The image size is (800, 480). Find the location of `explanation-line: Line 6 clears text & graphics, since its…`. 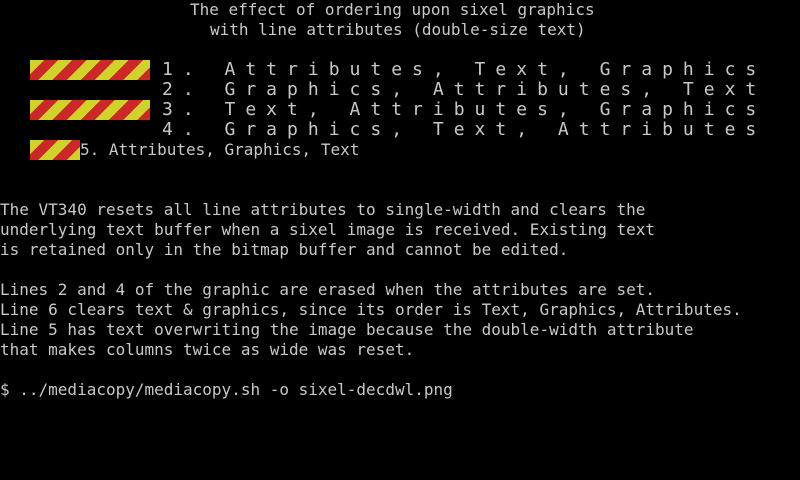

explanation-line: Line 6 clears text & graphics, since its… is located at coordinates (371, 309).